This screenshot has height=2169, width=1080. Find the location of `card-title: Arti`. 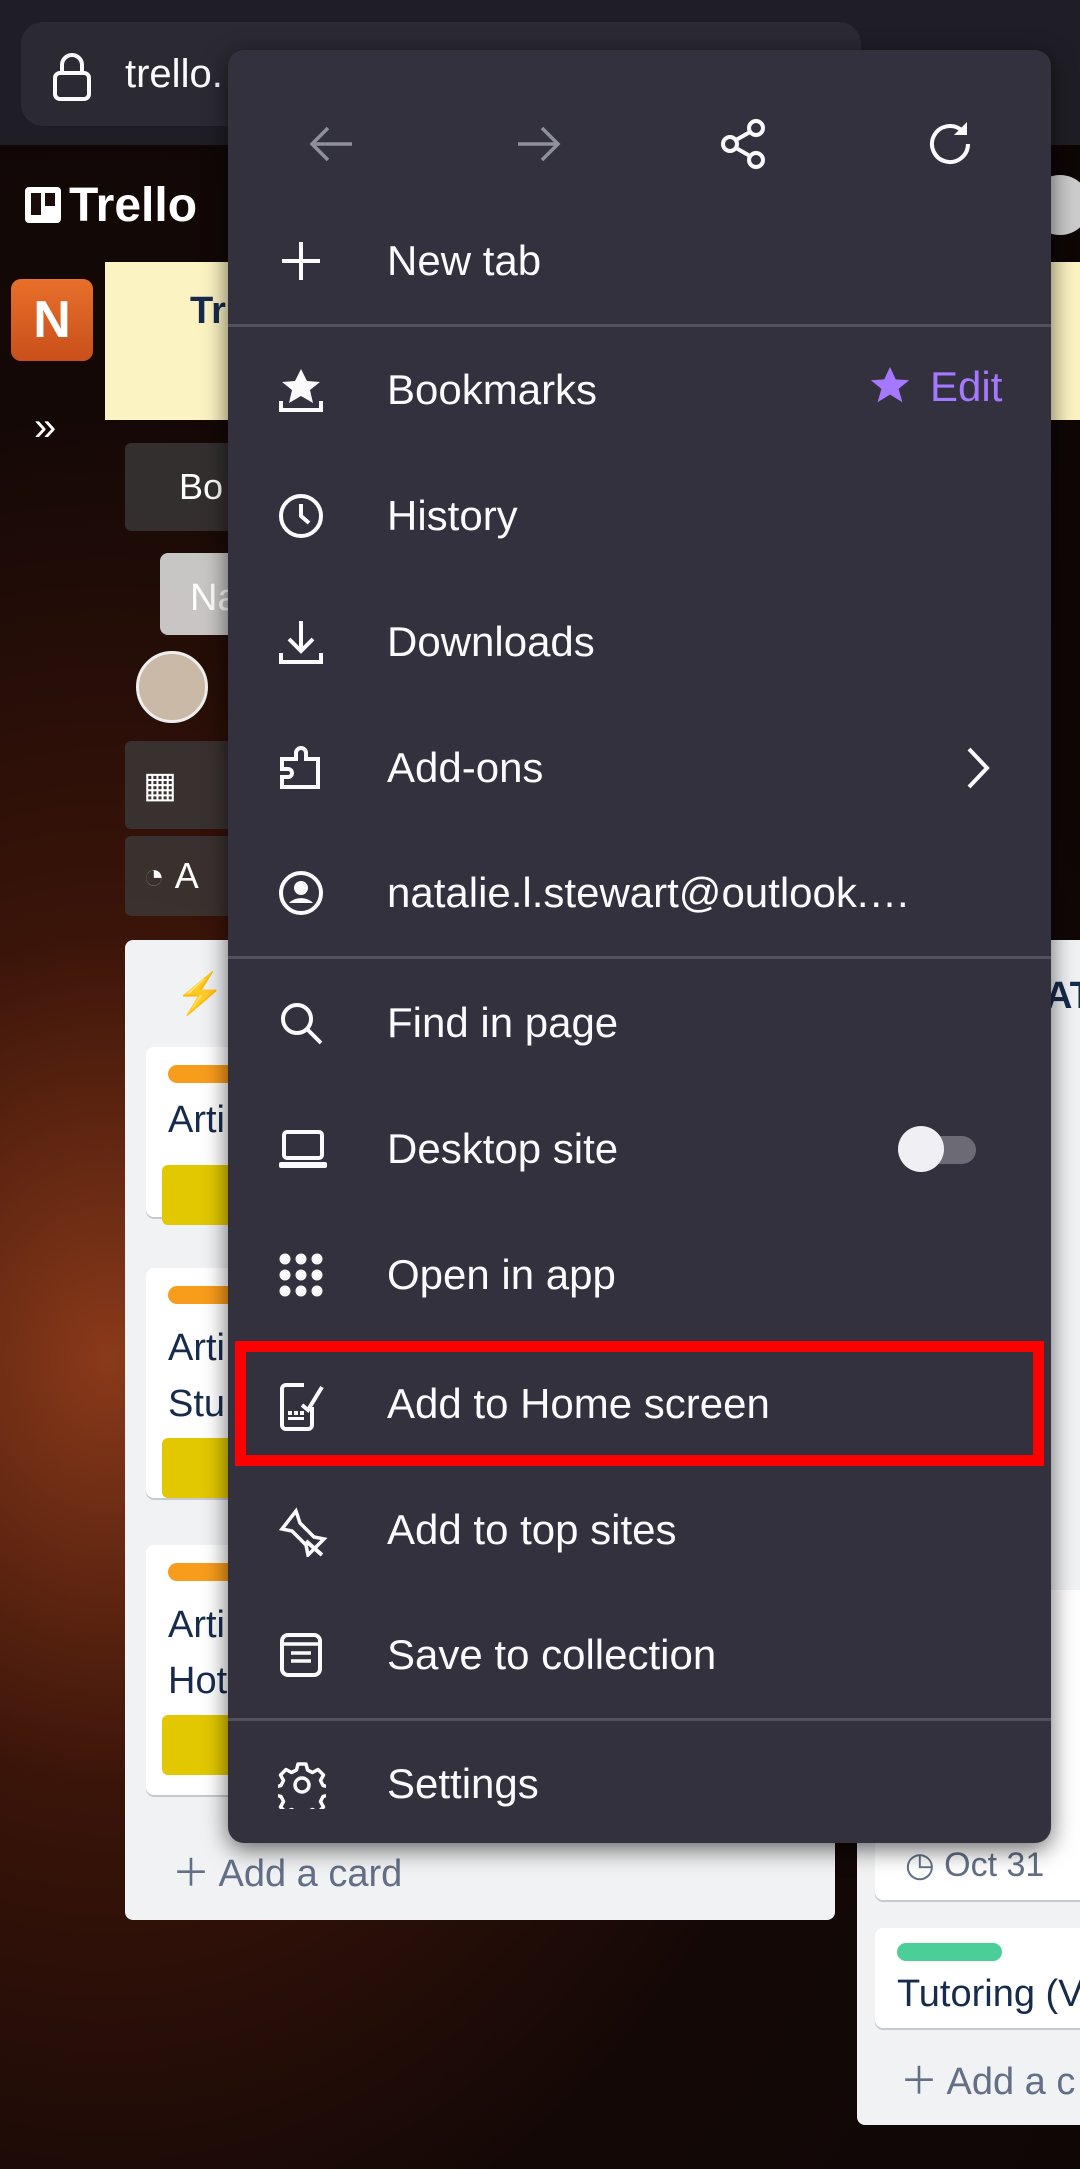

card-title: Arti is located at coordinates (196, 1120).